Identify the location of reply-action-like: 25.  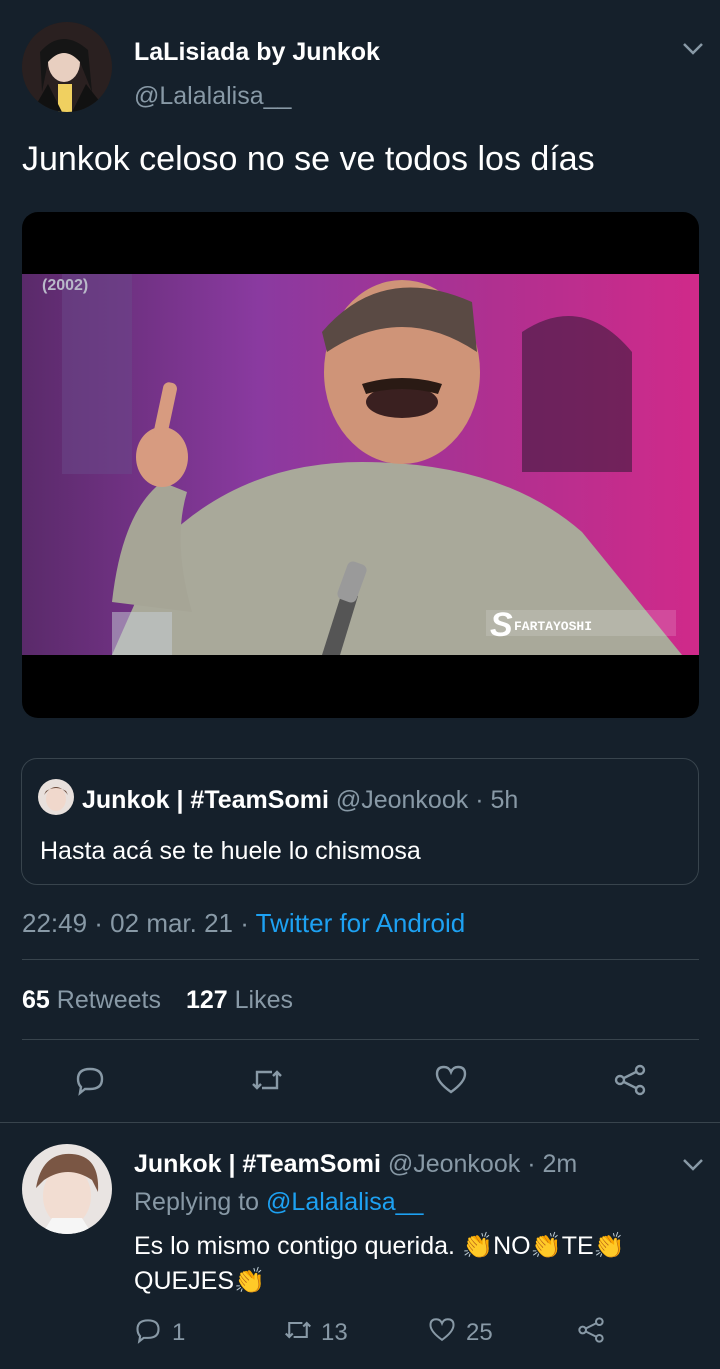
(460, 1332).